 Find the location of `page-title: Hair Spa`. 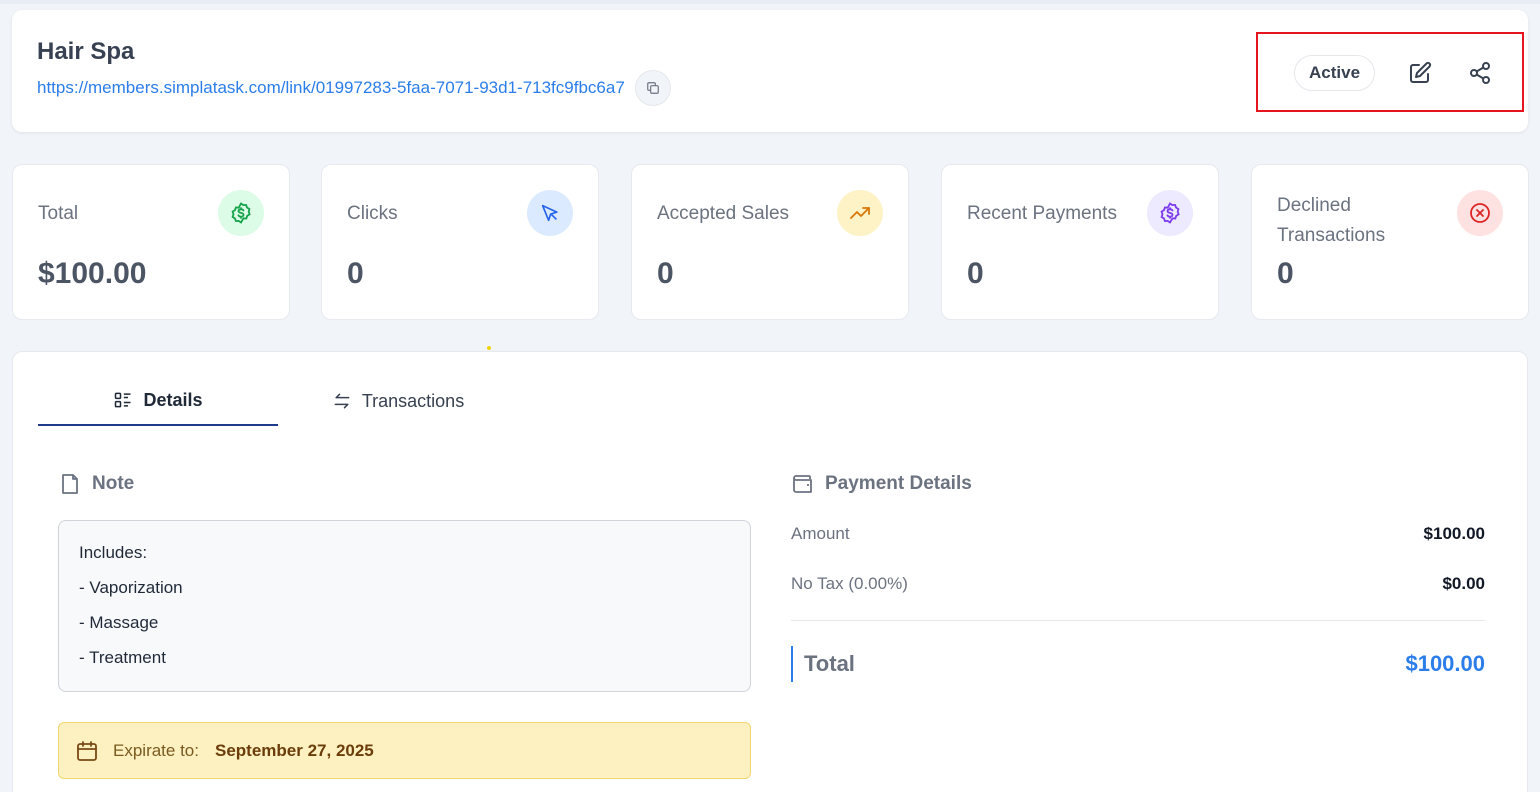

page-title: Hair Spa is located at coordinates (86, 51).